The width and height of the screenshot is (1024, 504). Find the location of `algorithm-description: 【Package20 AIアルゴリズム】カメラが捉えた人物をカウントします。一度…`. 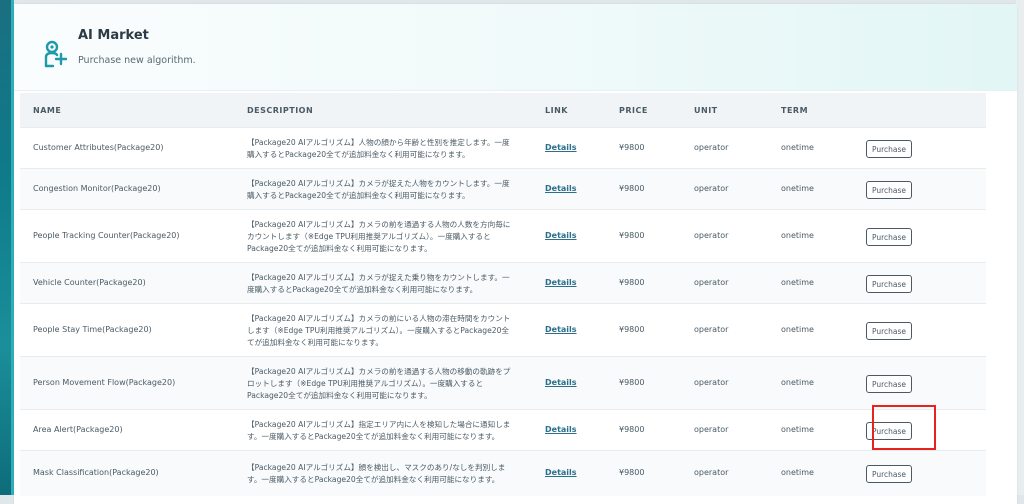

algorithm-description: 【Package20 AIアルゴリズム】カメラが捉えた人物をカウントします。一度… is located at coordinates (391, 190).